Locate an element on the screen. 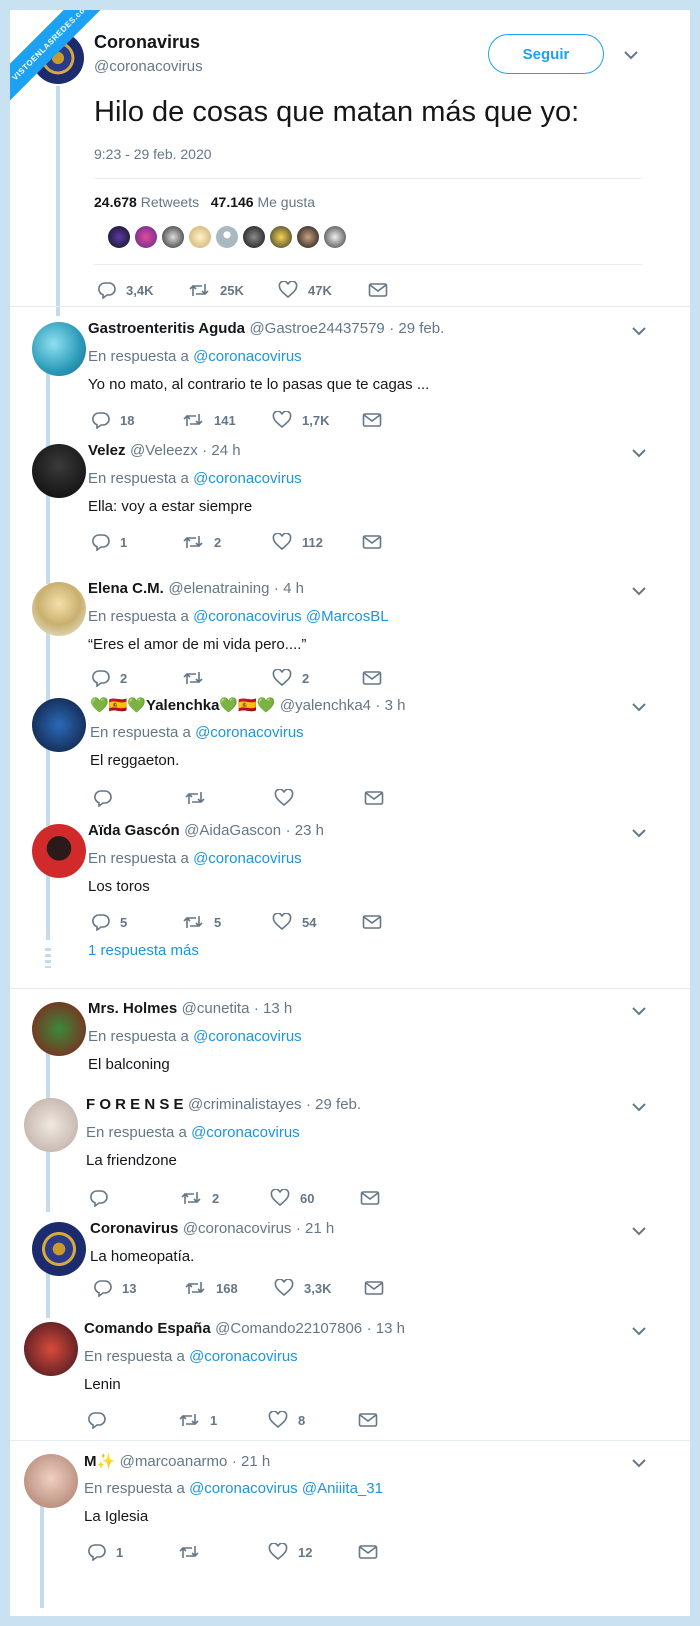 The height and width of the screenshot is (1626, 700). retweet-action: 1 is located at coordinates (197, 1420).